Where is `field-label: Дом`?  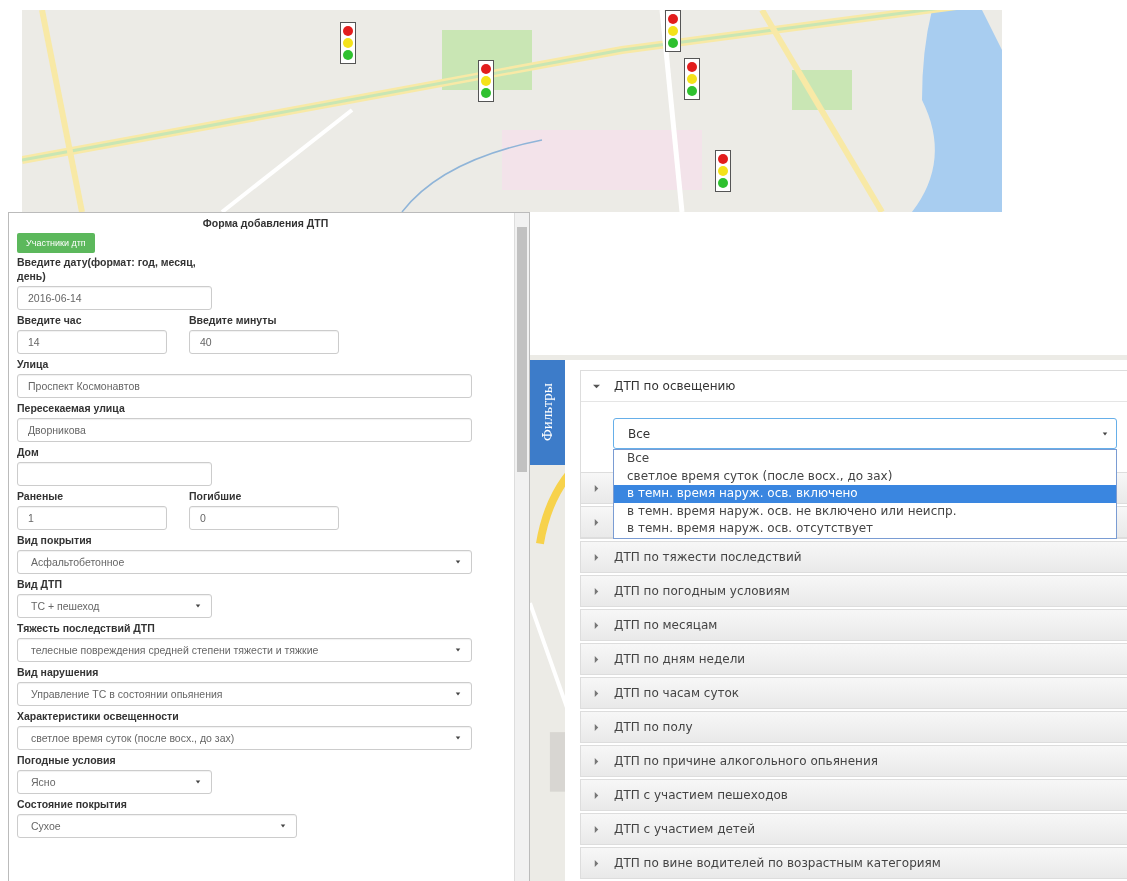
field-label: Дом is located at coordinates (28, 452).